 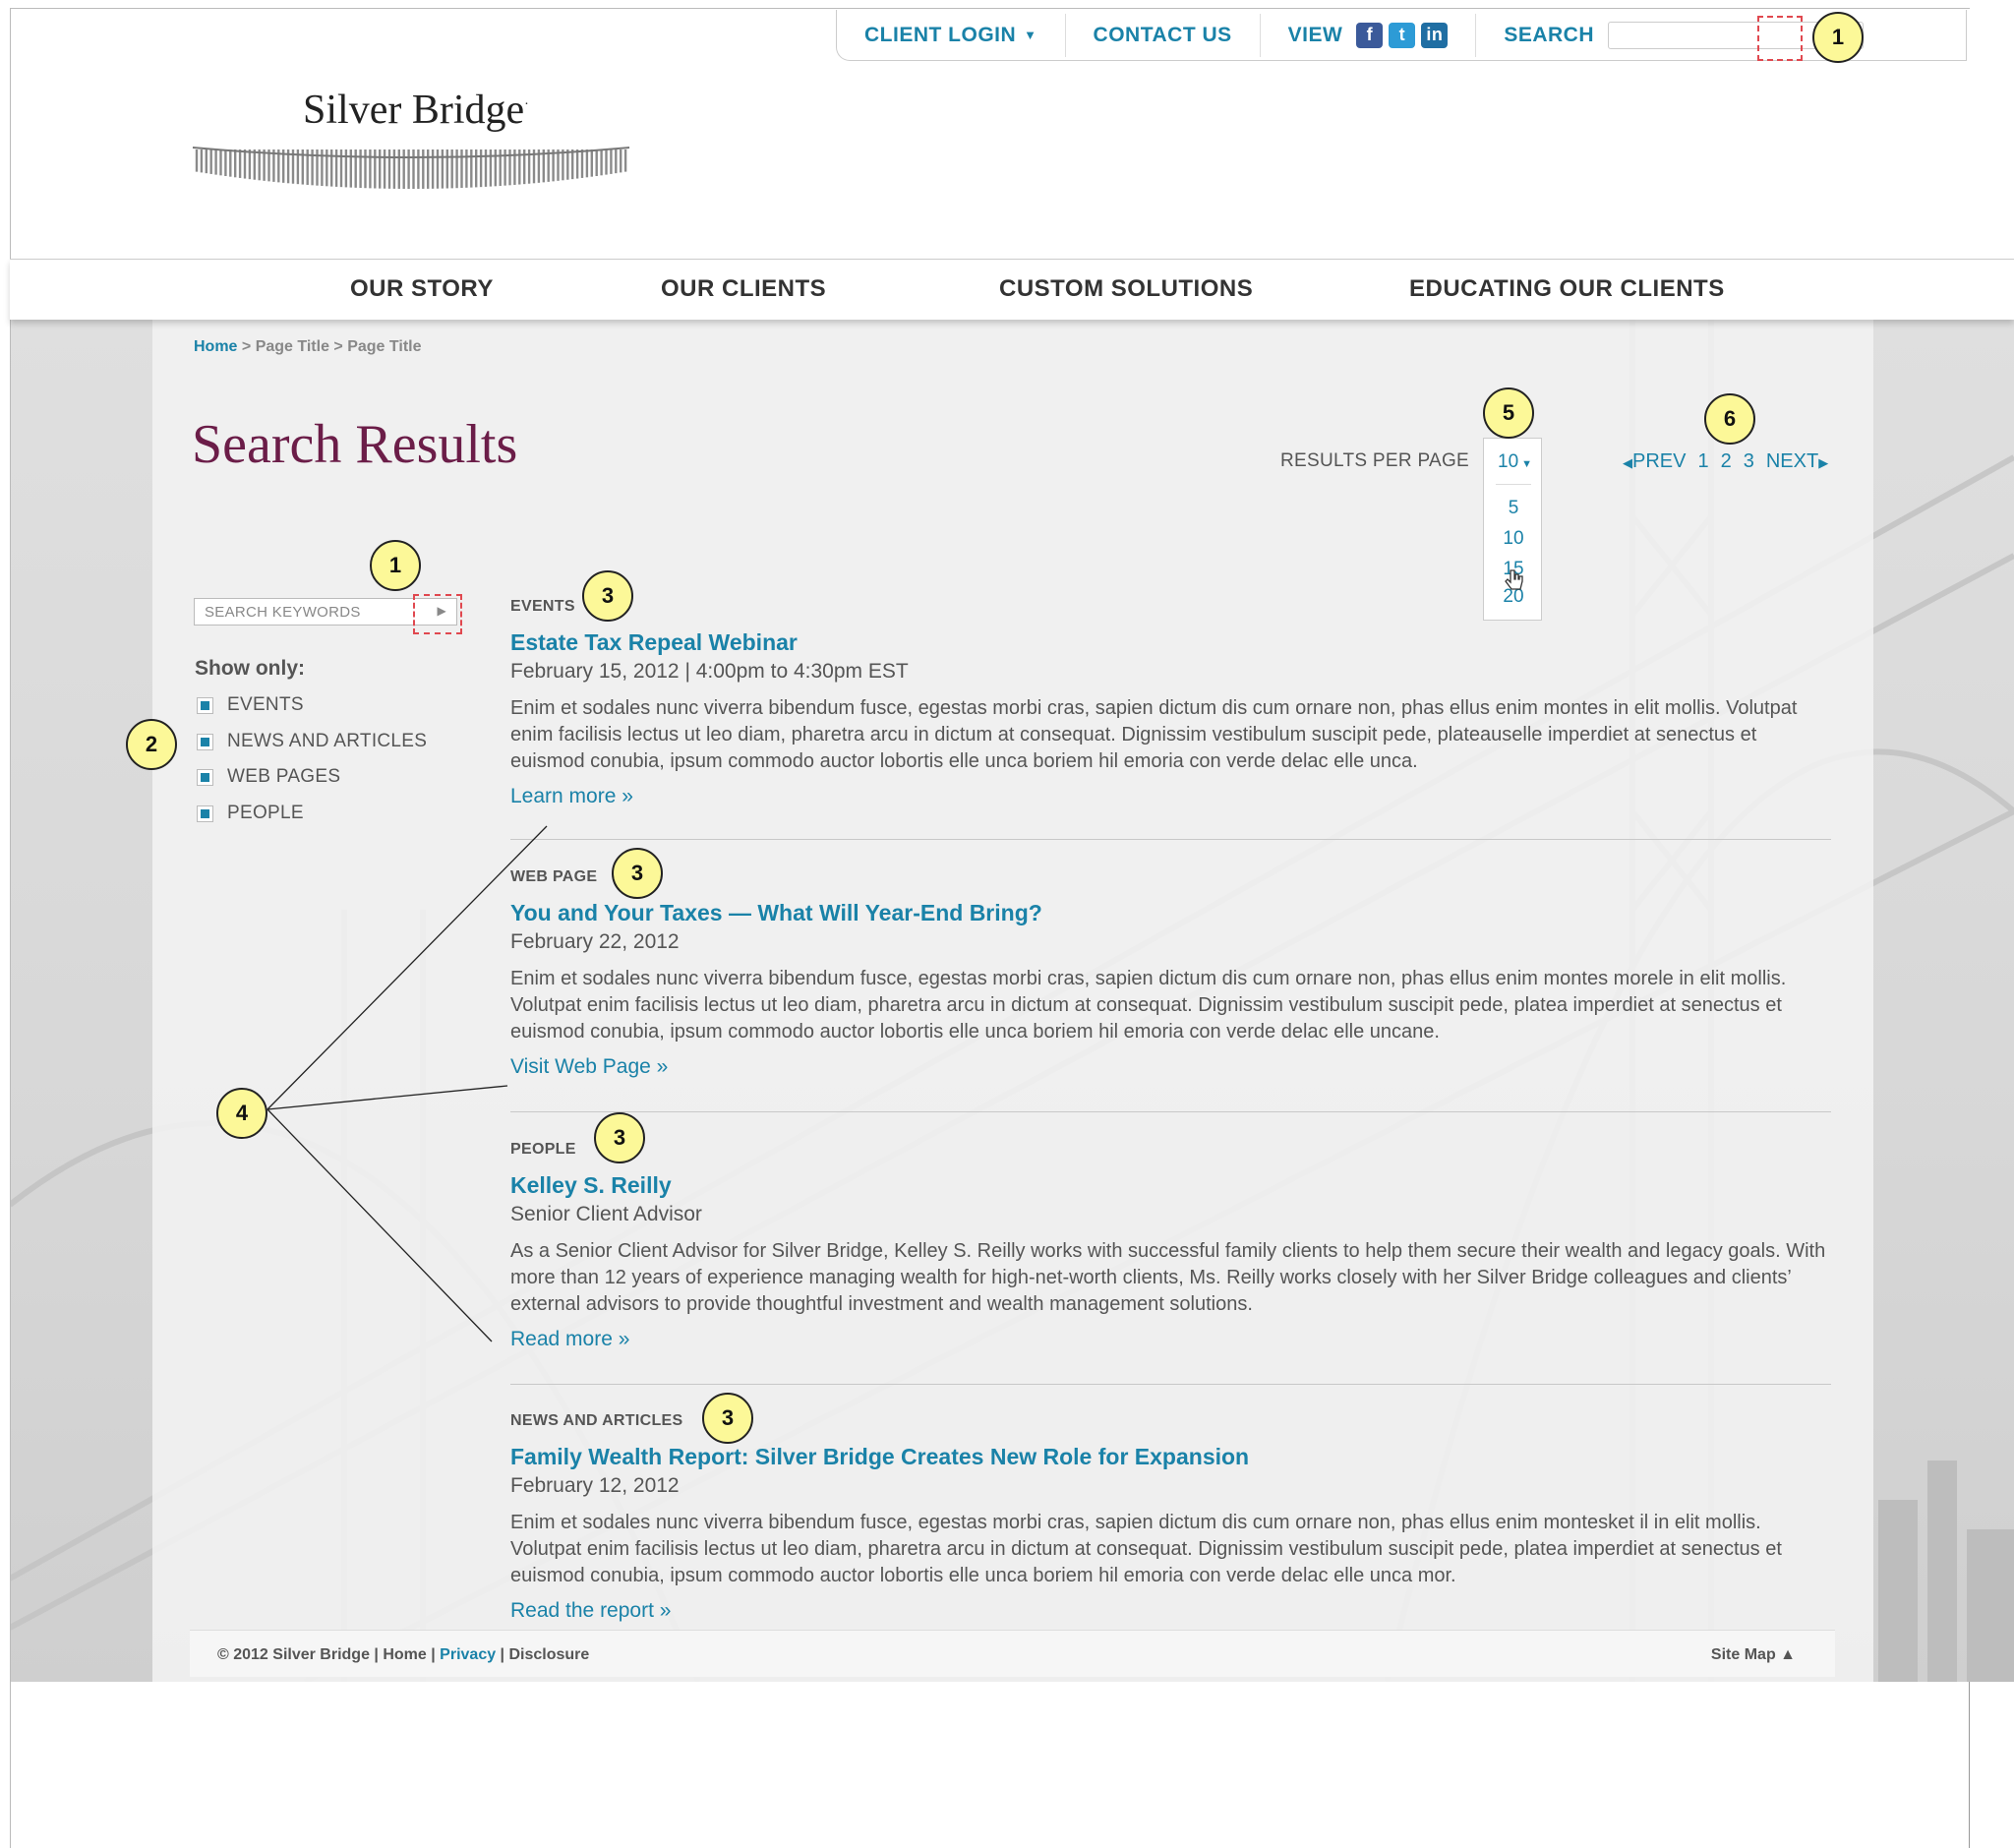 I want to click on pager-page-3: 3, so click(x=1749, y=461).